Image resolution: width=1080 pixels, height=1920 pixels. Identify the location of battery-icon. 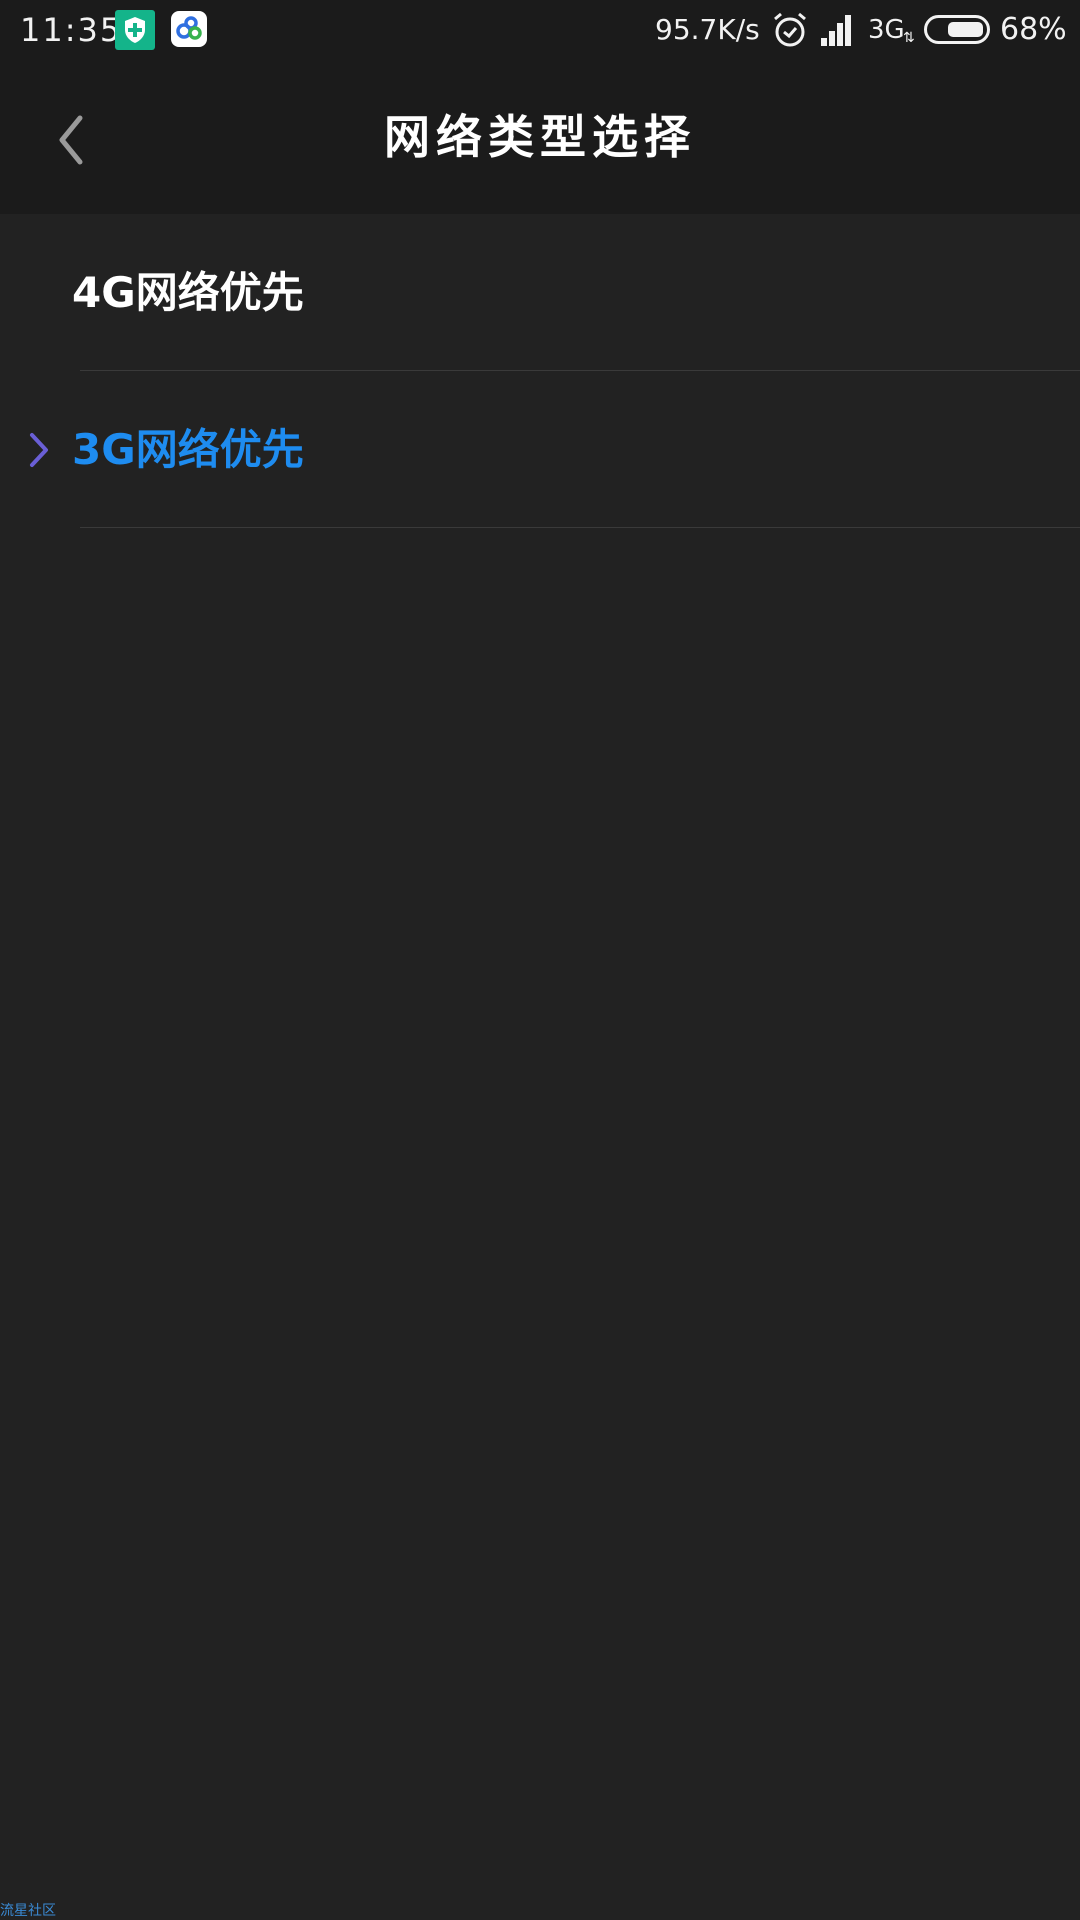
(957, 29).